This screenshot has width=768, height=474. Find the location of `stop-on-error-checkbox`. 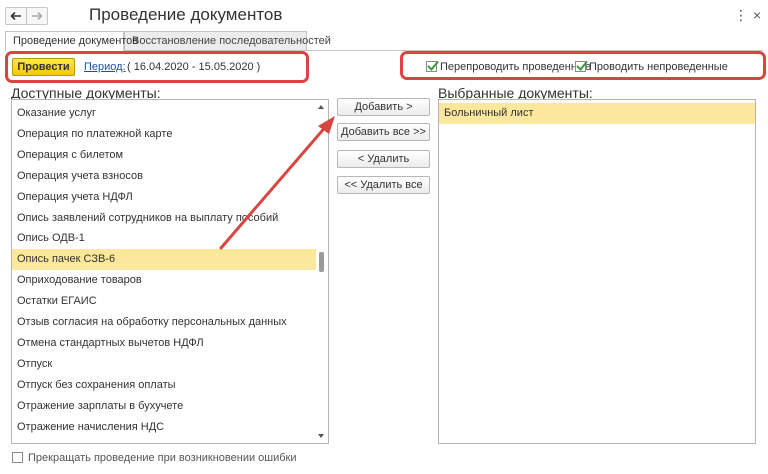

stop-on-error-checkbox is located at coordinates (17, 457).